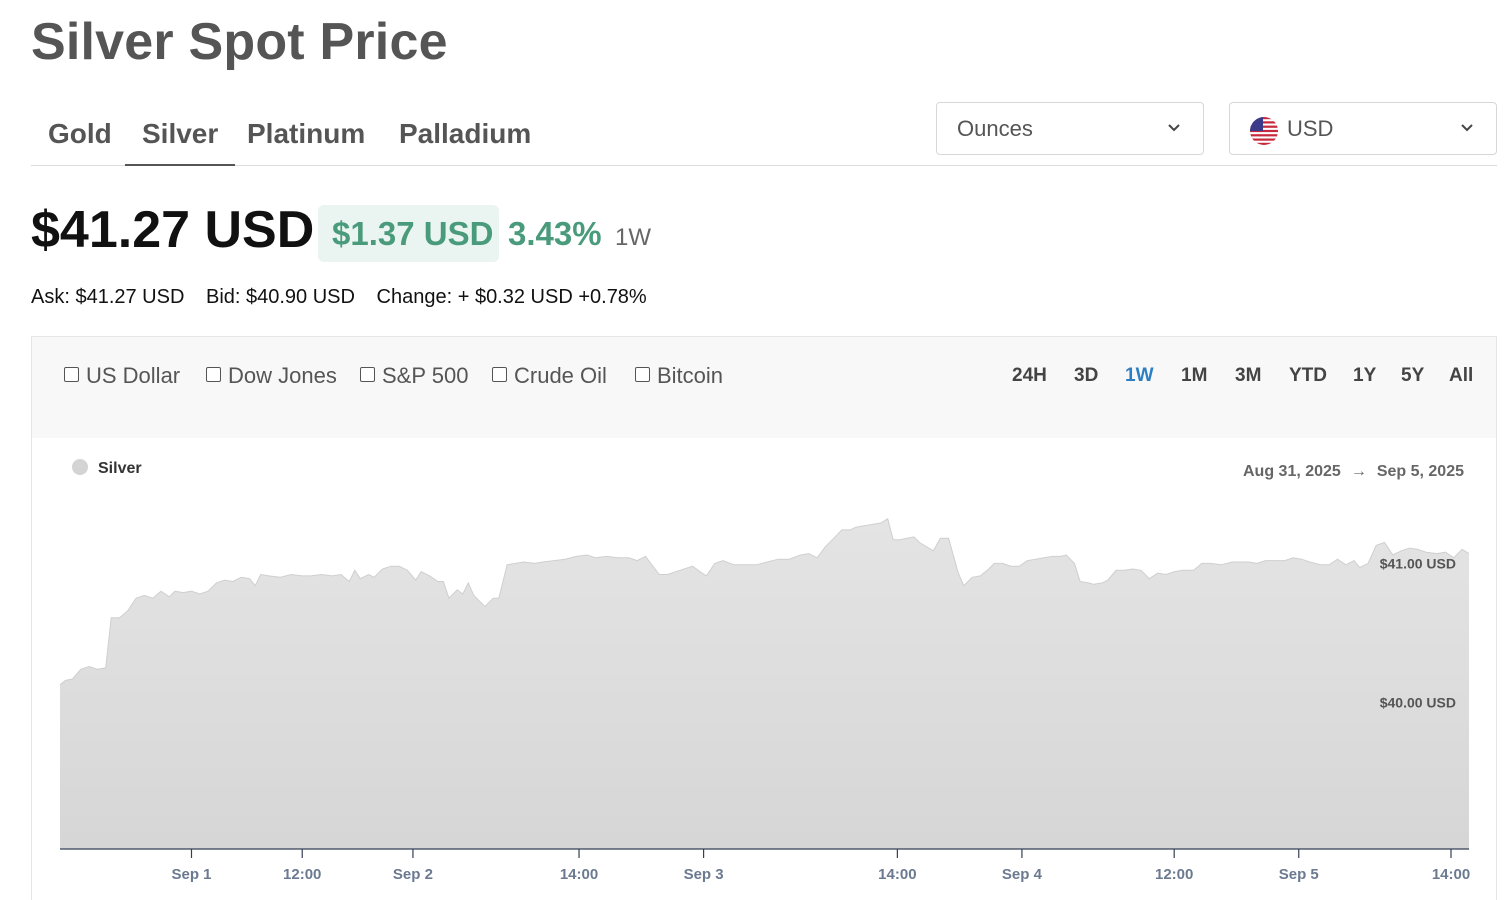 This screenshot has width=1512, height=900. I want to click on x-tick-label: Sep 2, so click(413, 874).